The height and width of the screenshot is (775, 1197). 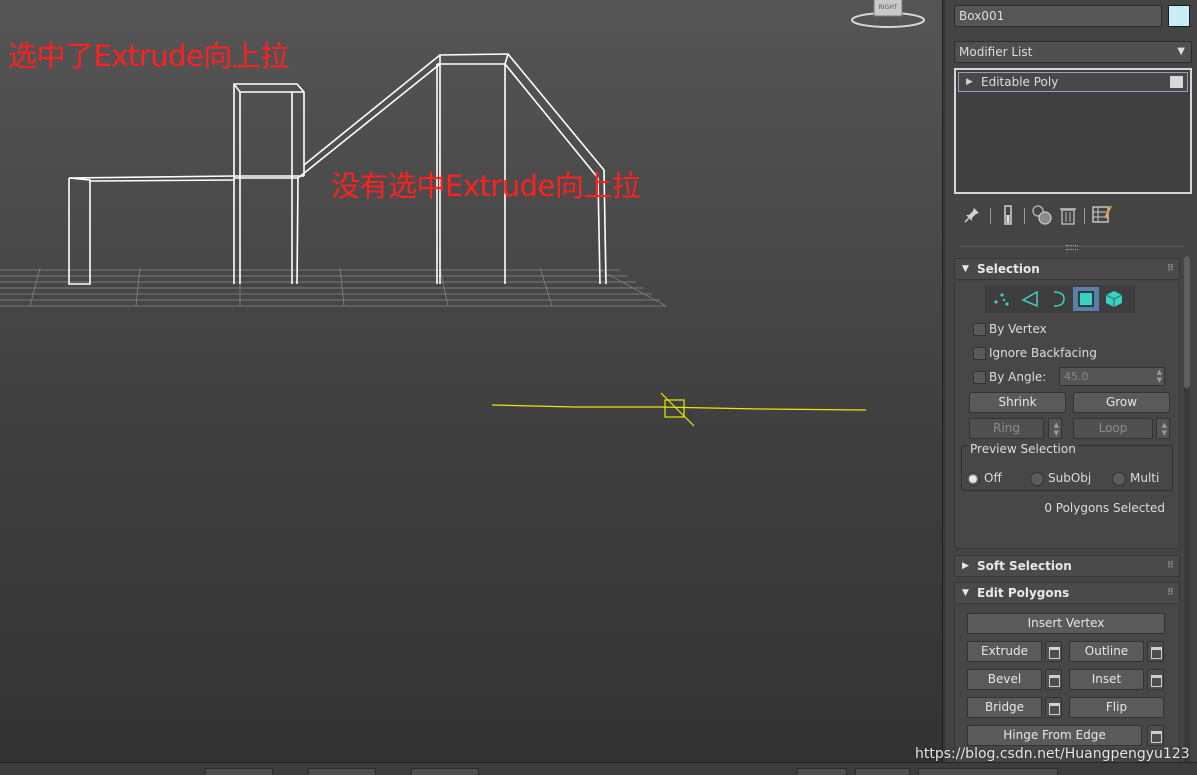 What do you see at coordinates (1187, 509) in the screenshot?
I see `panel-scrollbar` at bounding box center [1187, 509].